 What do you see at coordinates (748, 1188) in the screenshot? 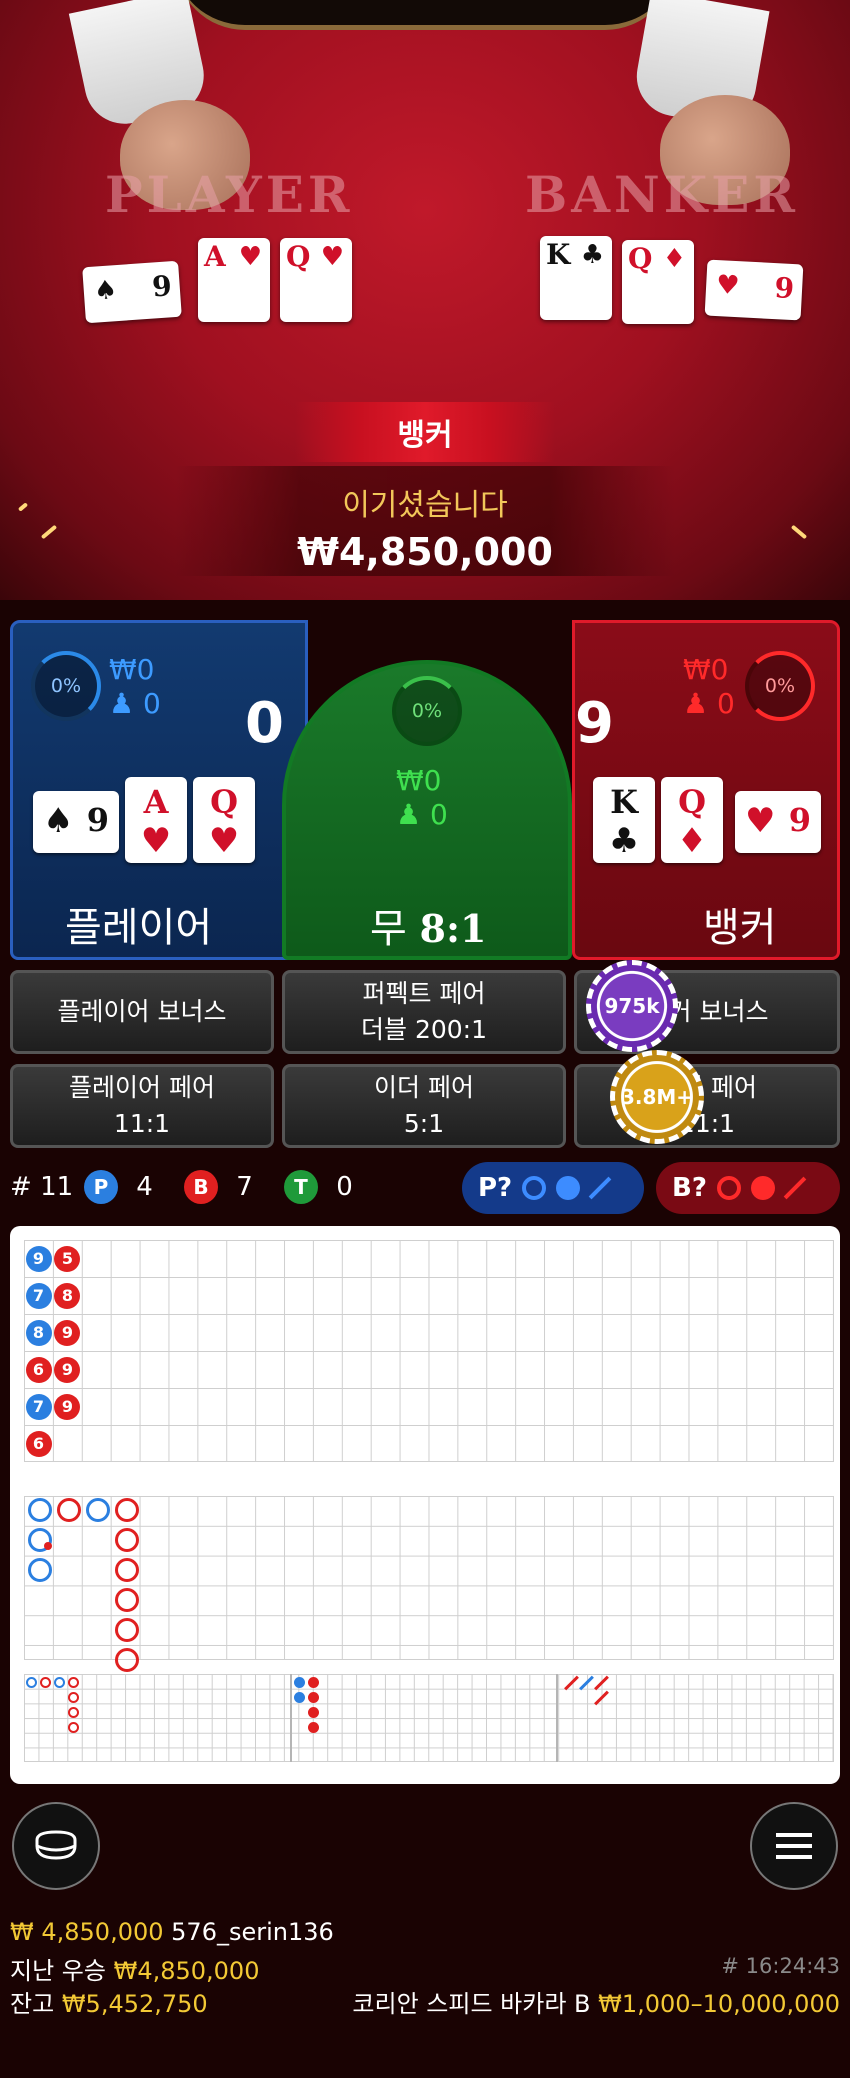
I see `banker-predict-button: B?` at bounding box center [748, 1188].